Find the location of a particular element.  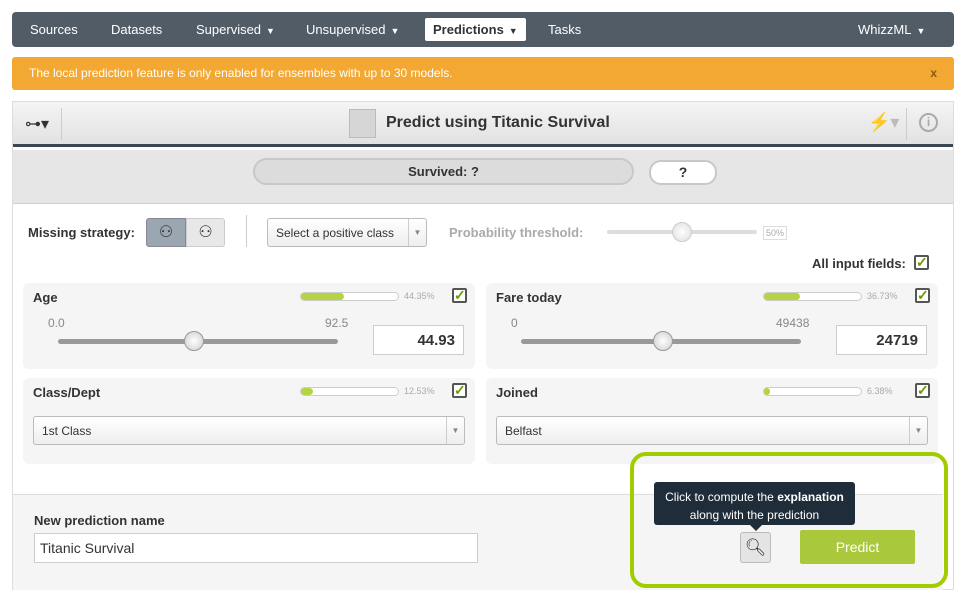

close-alert-button: x is located at coordinates (933, 73).